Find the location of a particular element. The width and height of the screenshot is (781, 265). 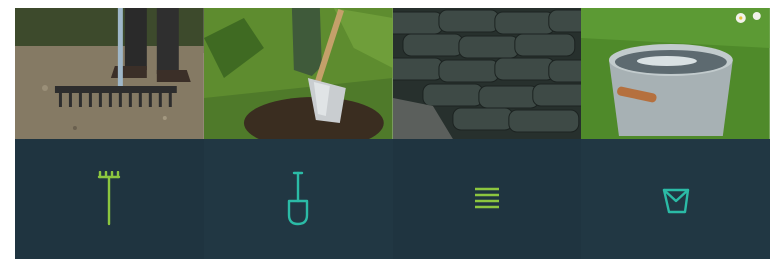

bags-panel is located at coordinates (487, 199).